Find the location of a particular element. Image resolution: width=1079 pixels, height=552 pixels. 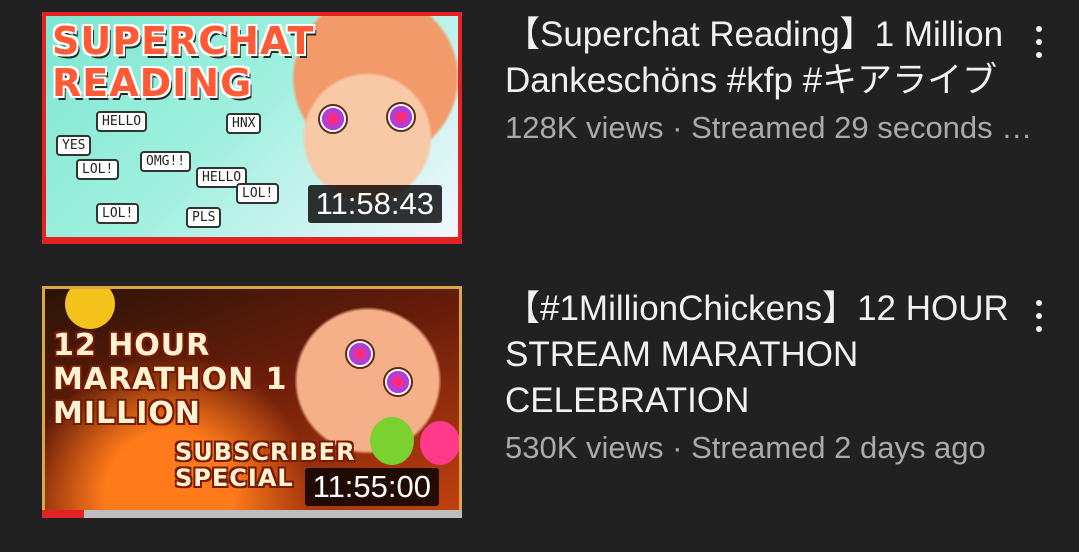

duration-badge: 11:55:00 is located at coordinates (371, 487).